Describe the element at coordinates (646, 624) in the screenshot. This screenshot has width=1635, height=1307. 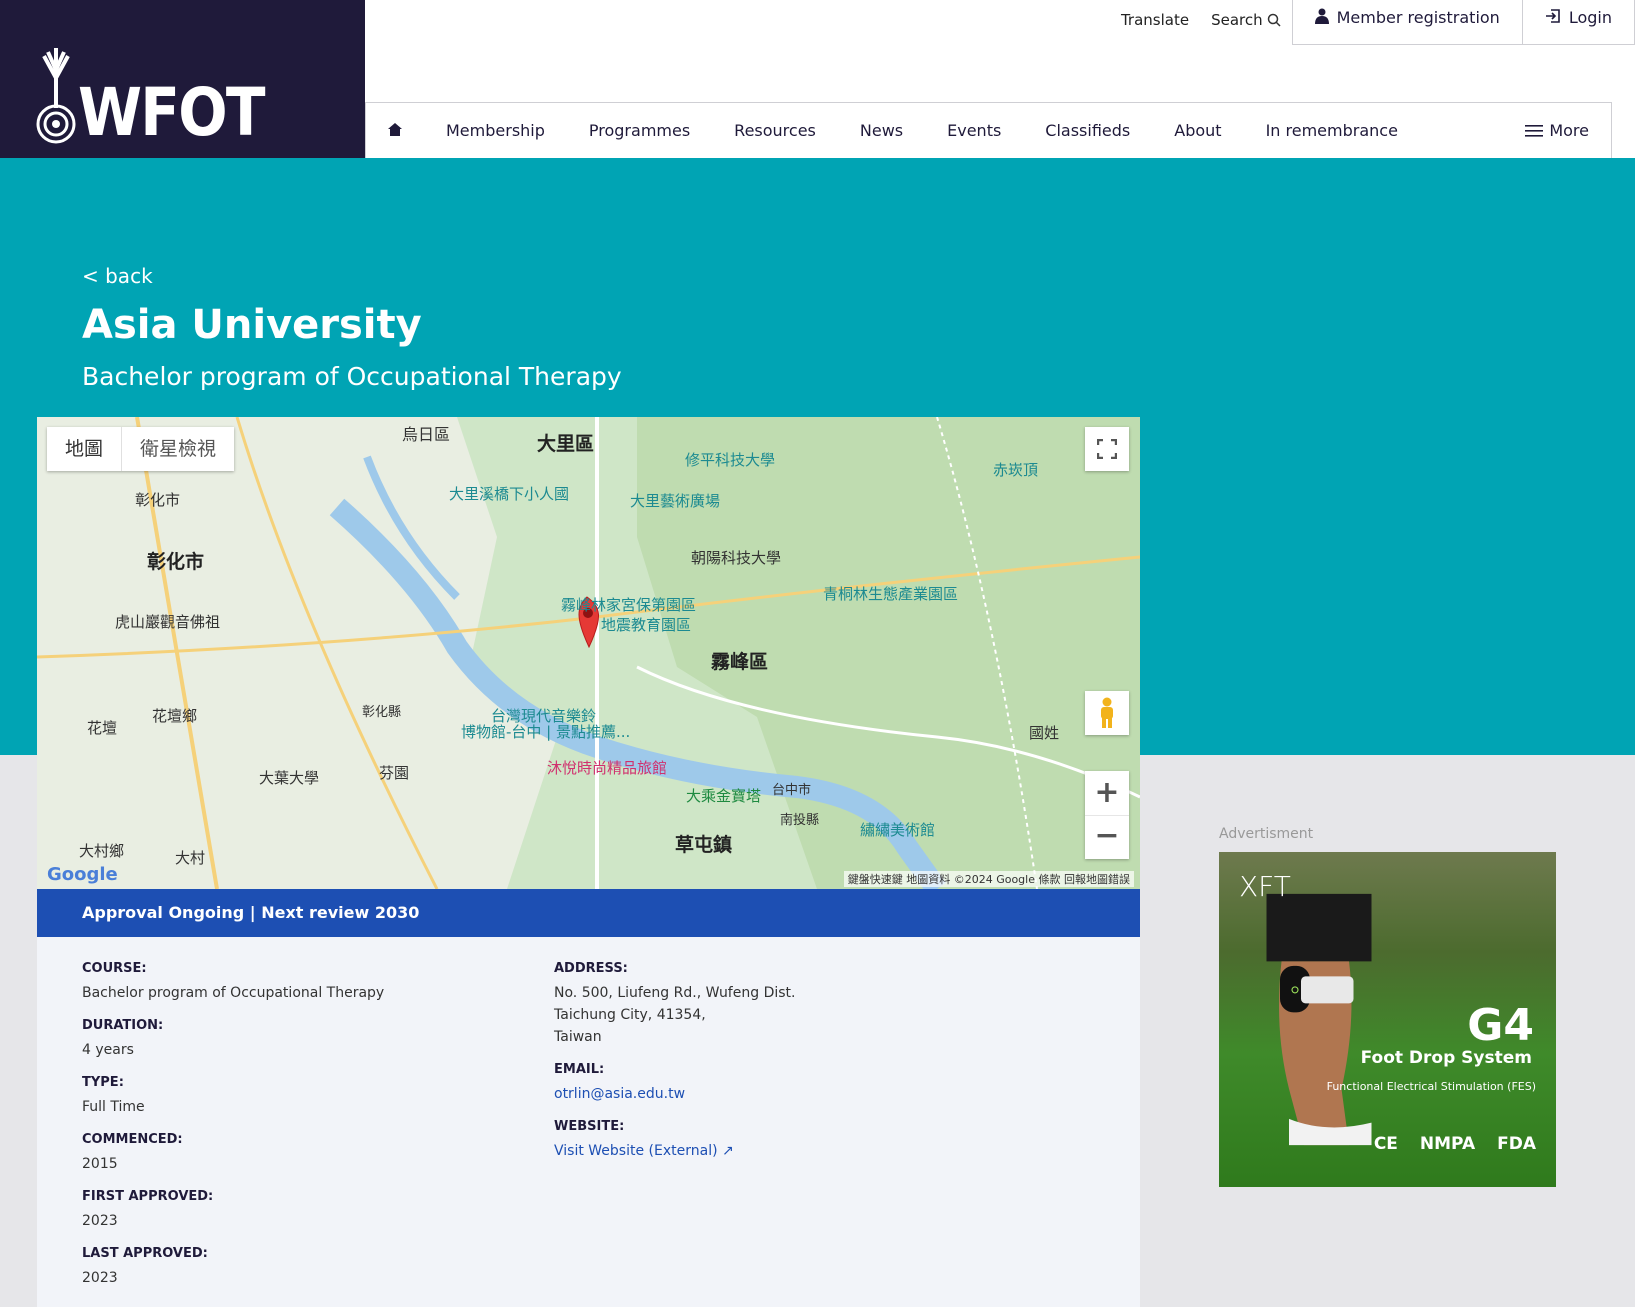
I see `map-poi-earthquake: 地震教育園區` at that location.